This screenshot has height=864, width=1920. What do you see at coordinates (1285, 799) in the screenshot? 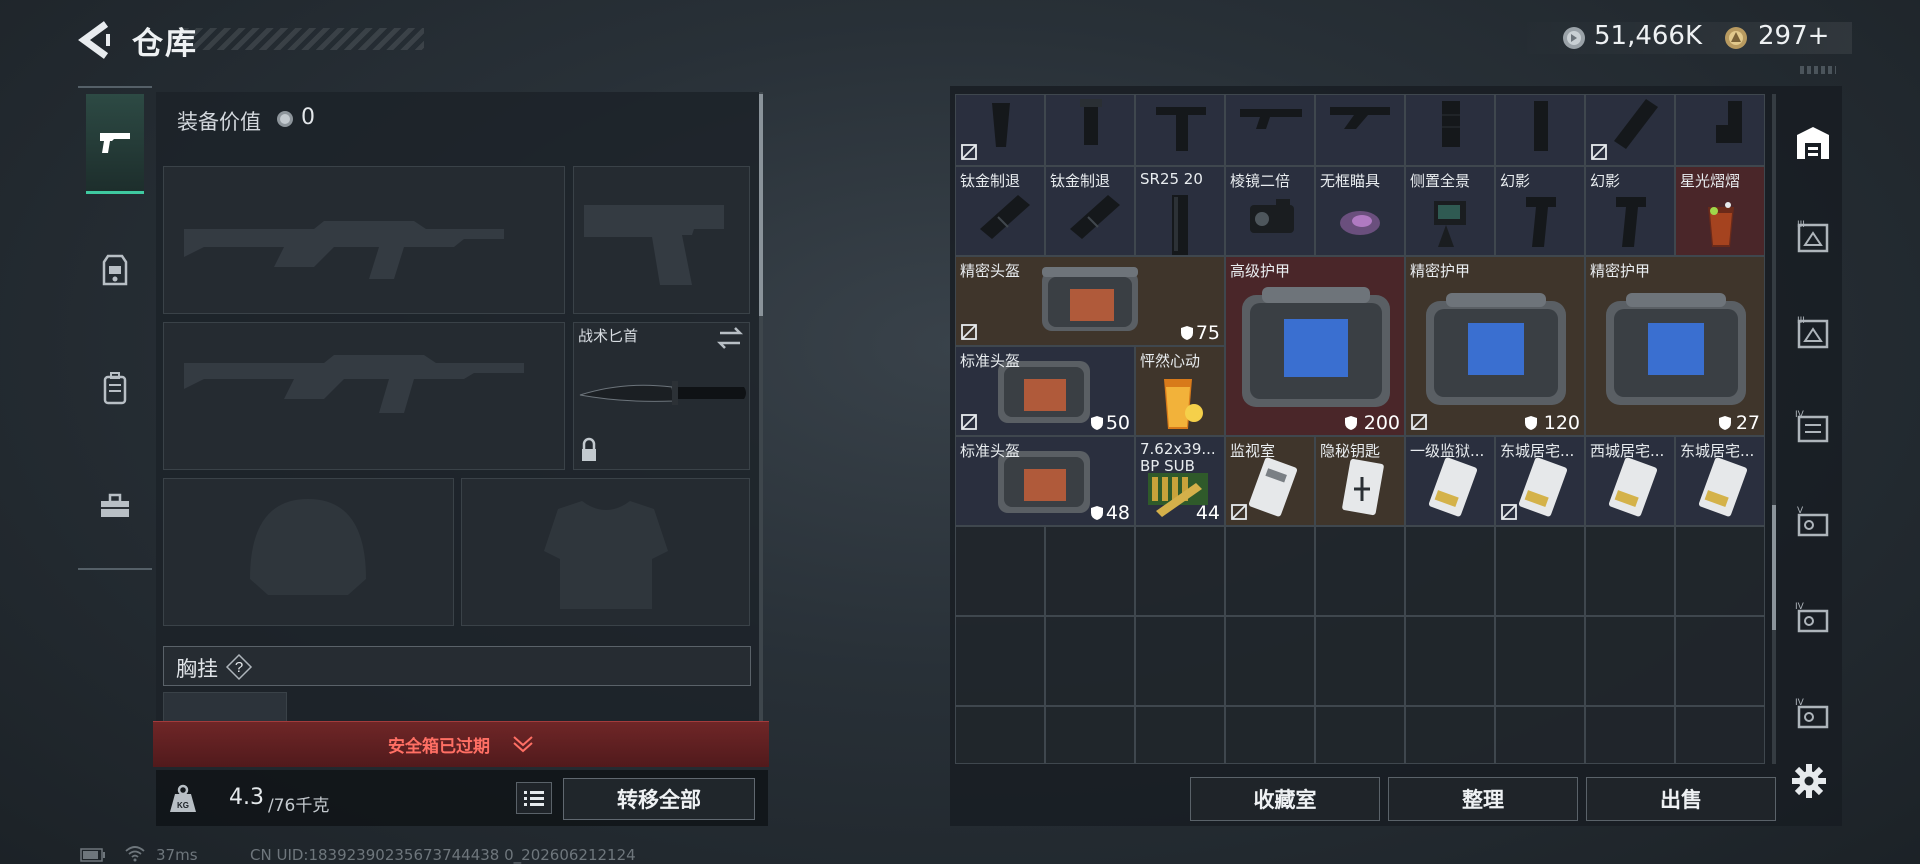
I see `collection-room-button: 收藏室` at bounding box center [1285, 799].